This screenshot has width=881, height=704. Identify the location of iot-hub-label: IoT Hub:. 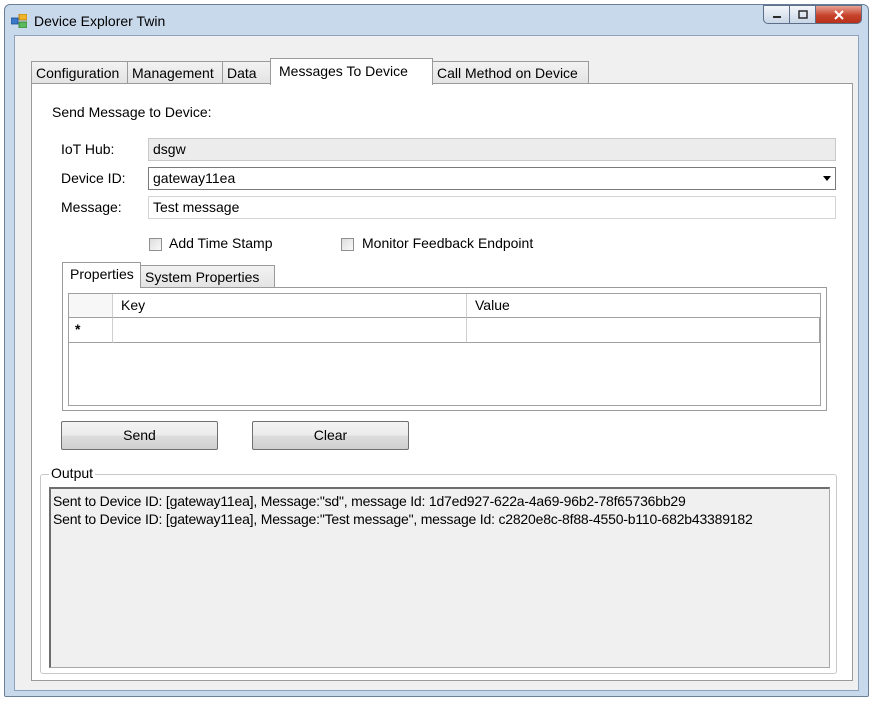
(88, 149).